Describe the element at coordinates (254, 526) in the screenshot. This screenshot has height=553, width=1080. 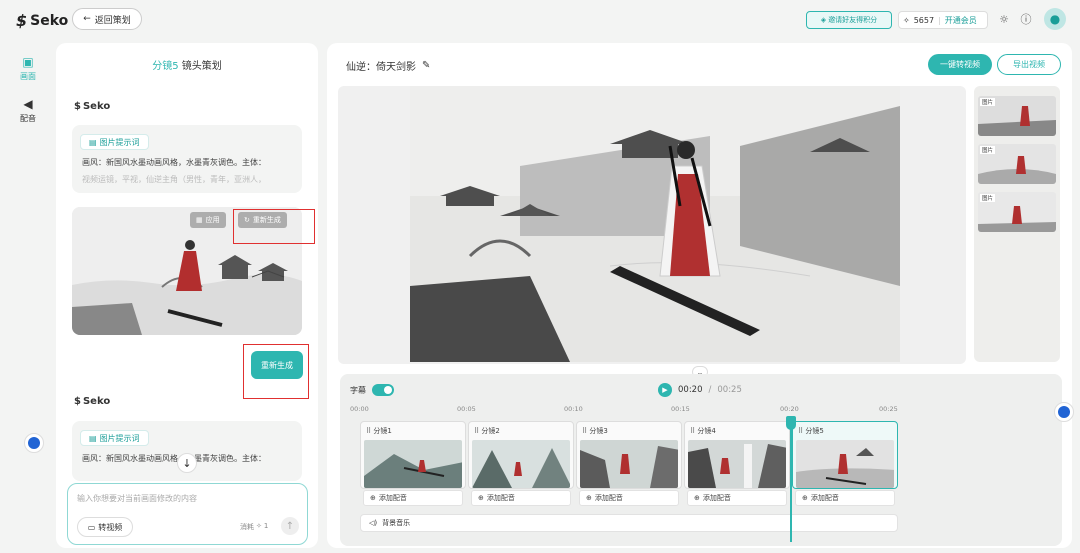
I see `cost-label: 消耗 ✧ 1` at that location.